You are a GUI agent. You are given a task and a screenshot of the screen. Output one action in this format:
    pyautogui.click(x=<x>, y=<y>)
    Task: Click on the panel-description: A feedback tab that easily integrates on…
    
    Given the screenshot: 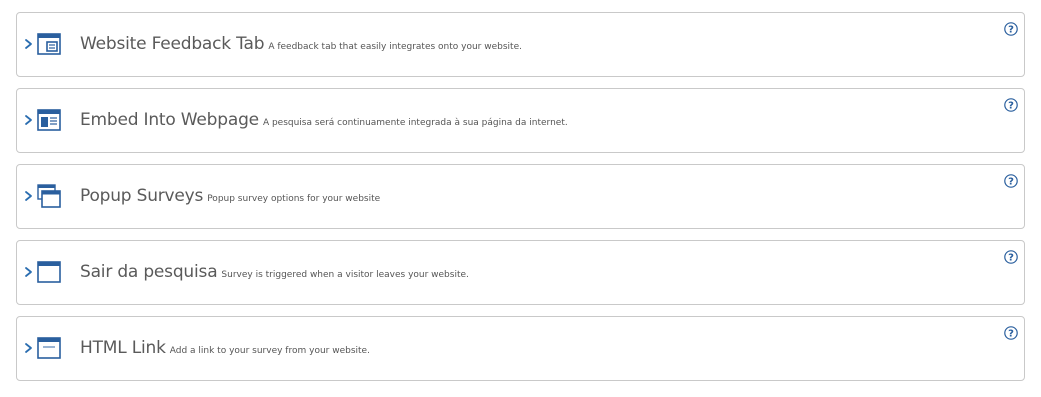 What is the action you would take?
    pyautogui.click(x=395, y=47)
    